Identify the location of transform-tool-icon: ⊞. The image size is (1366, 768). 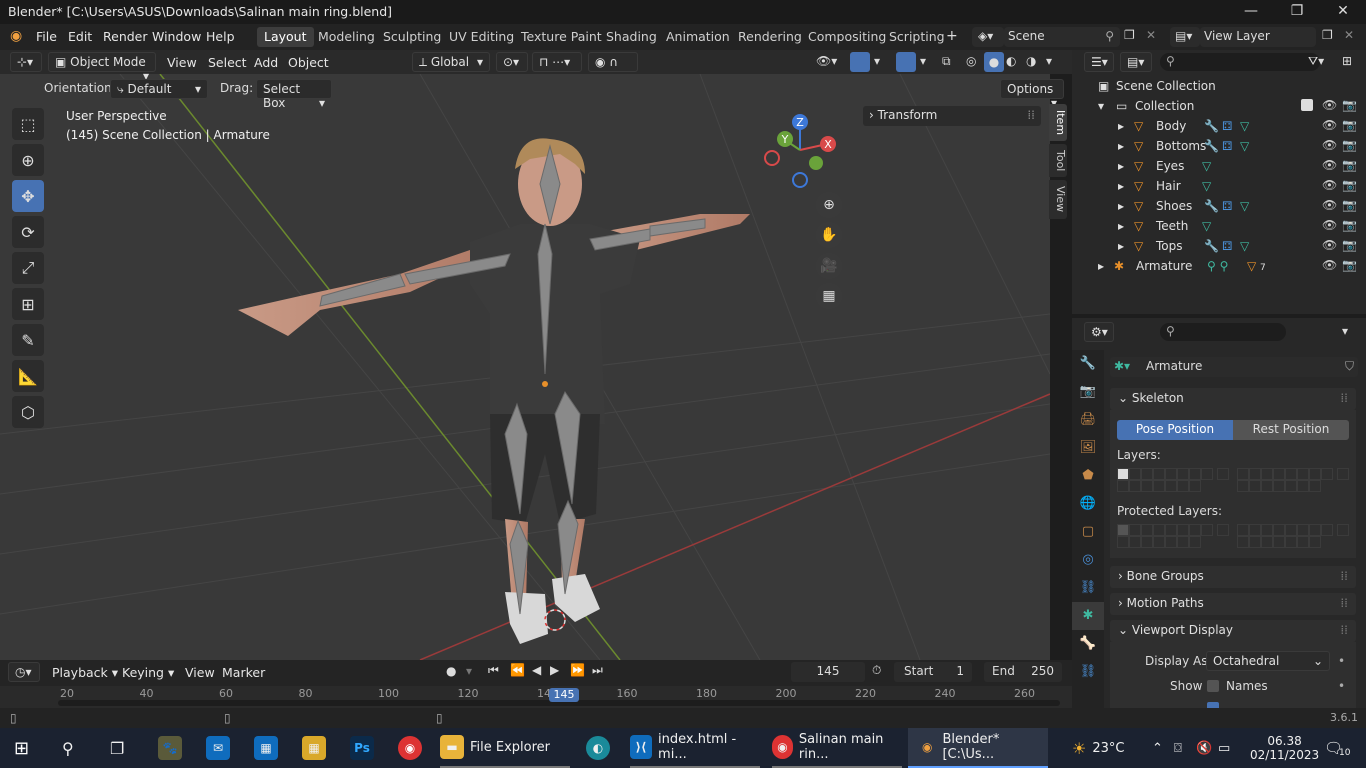
(28, 304).